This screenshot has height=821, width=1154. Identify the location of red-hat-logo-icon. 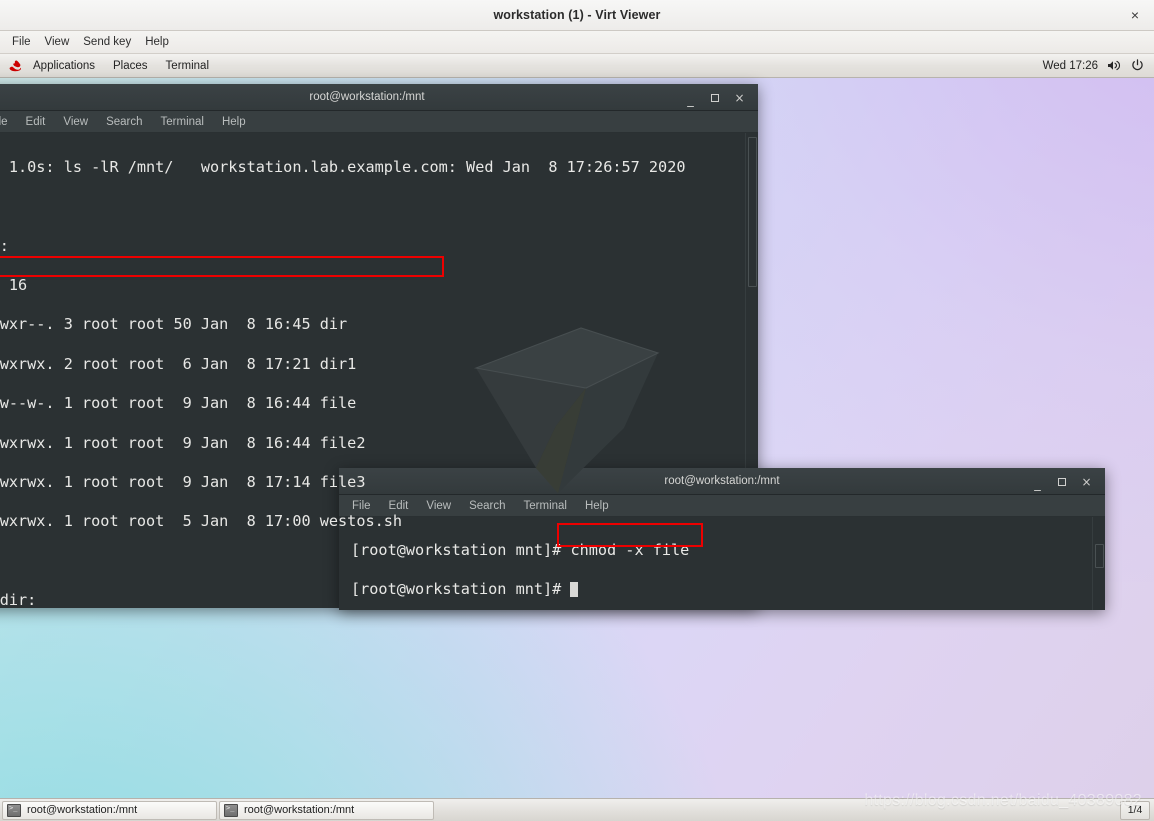
(15, 66).